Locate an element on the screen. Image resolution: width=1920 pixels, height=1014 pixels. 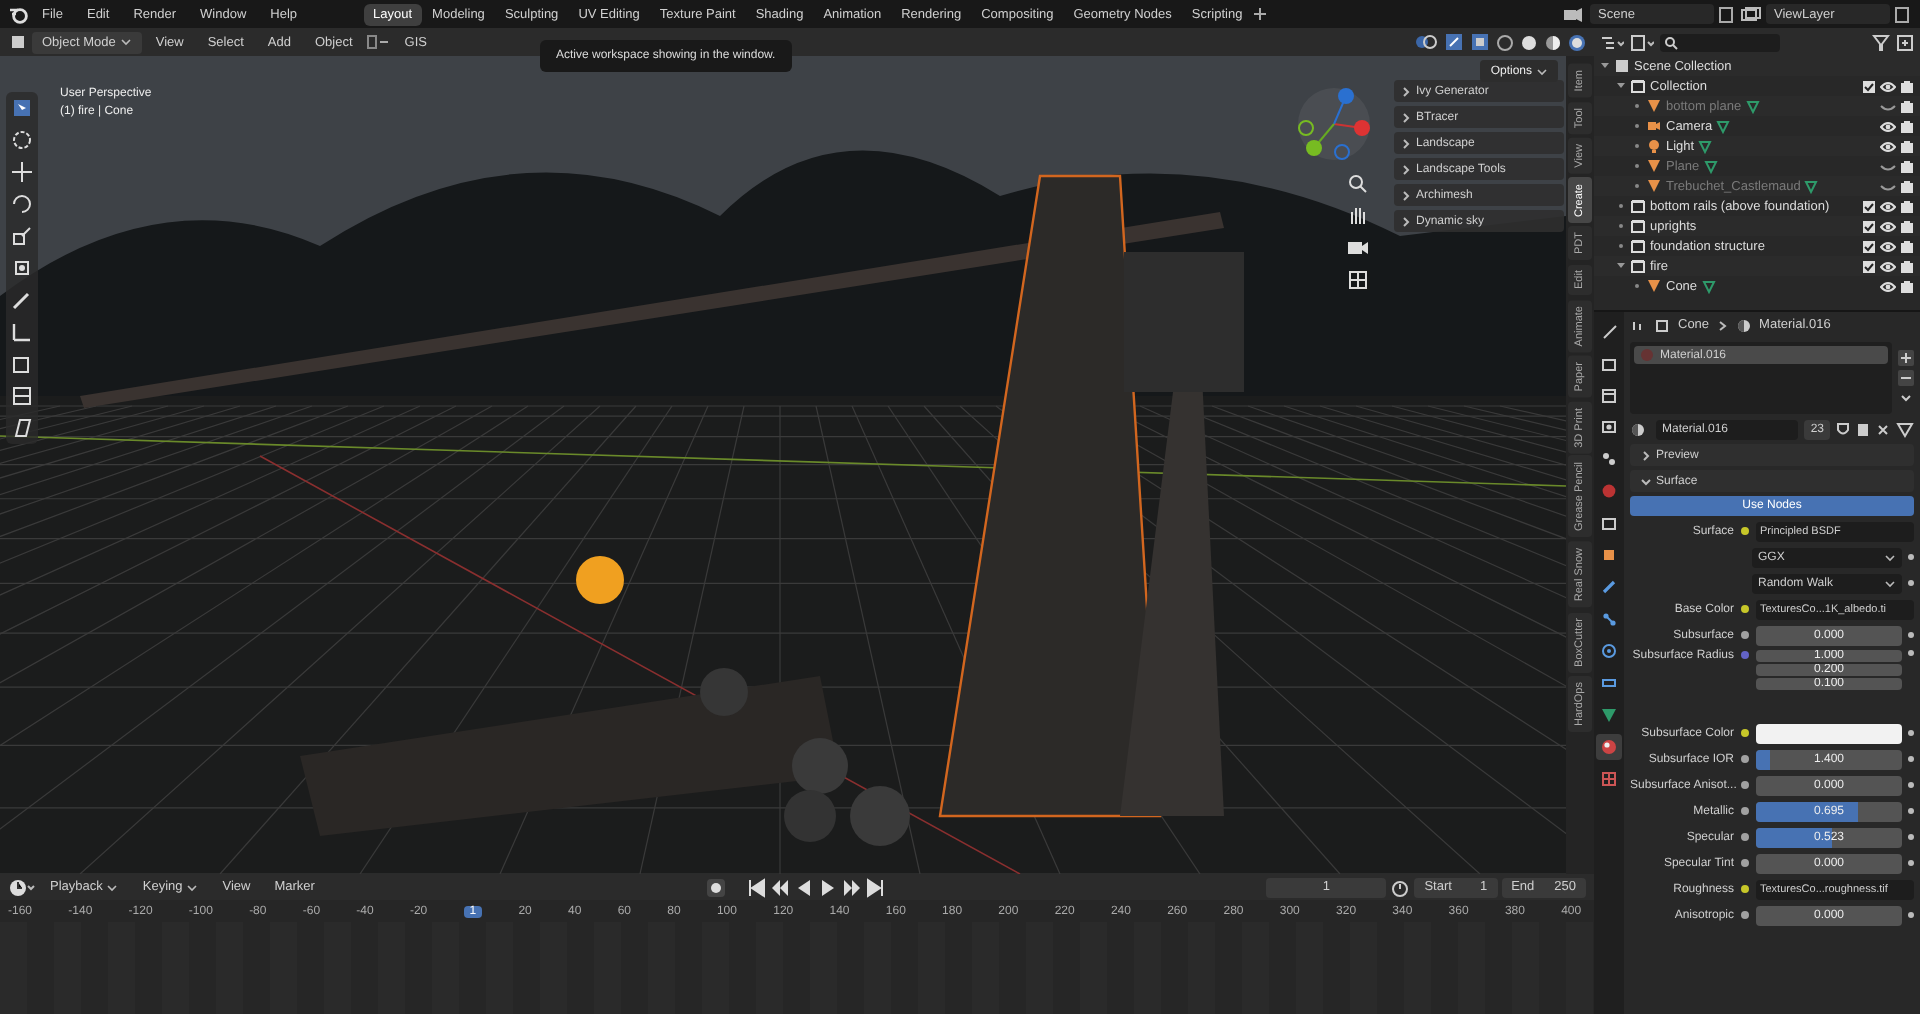
transform-icon is located at coordinates (22, 268).